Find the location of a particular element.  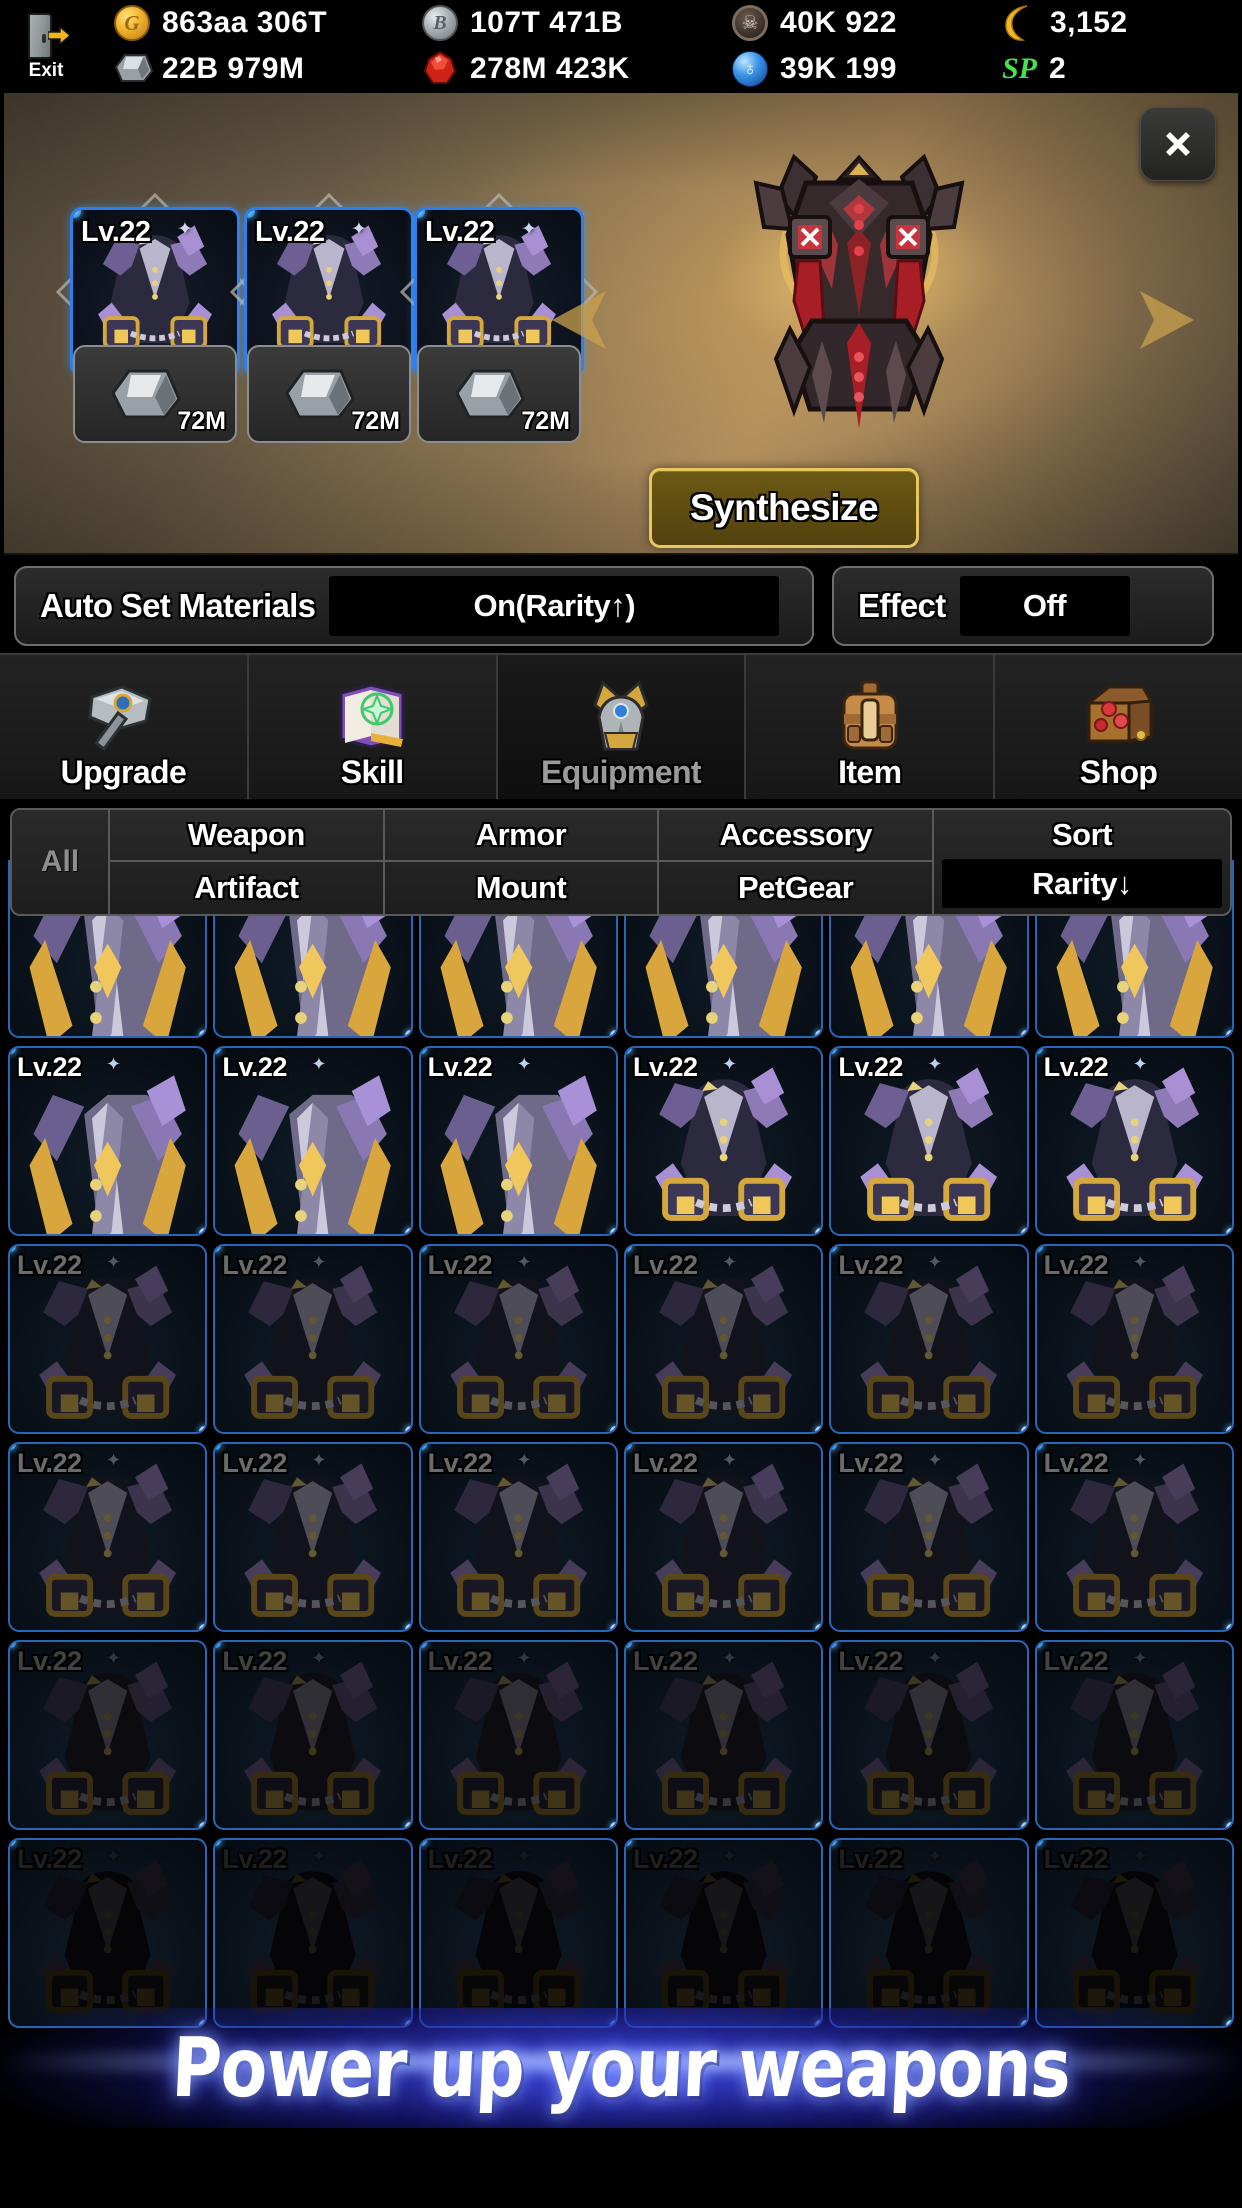

synthesize-button: Synthesize is located at coordinates (784, 508).